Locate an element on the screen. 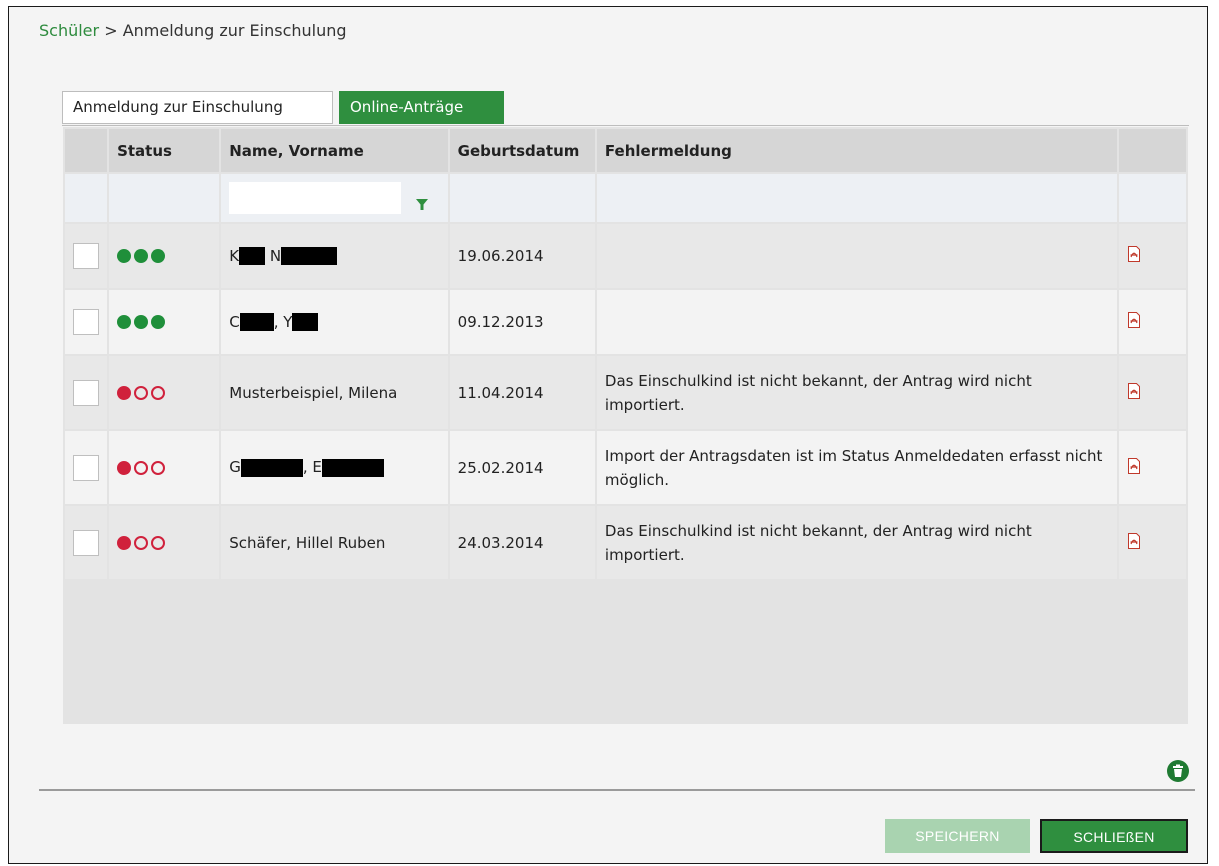 The width and height of the screenshot is (1219, 866). column-header-error: Fehlermeldung is located at coordinates (856, 150).